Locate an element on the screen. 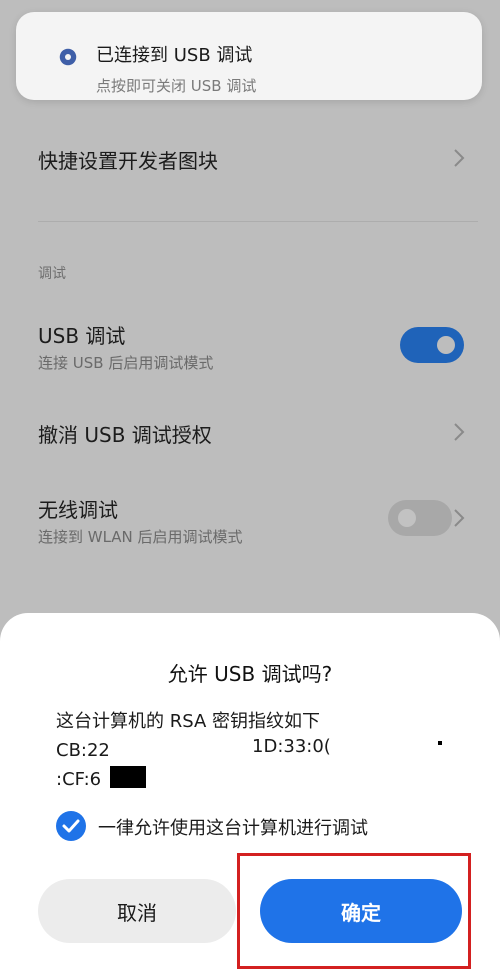 The height and width of the screenshot is (975, 500). checkmark-icon is located at coordinates (71, 826).